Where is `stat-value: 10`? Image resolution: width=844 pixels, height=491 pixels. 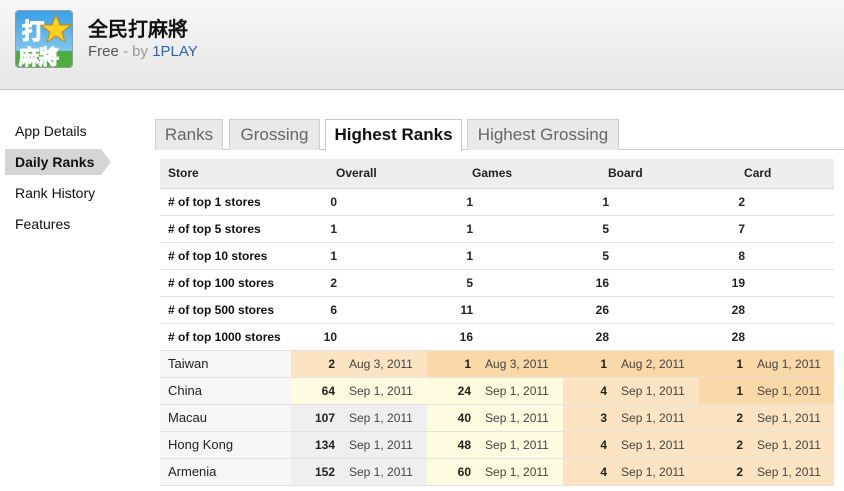 stat-value: 10 is located at coordinates (315, 337).